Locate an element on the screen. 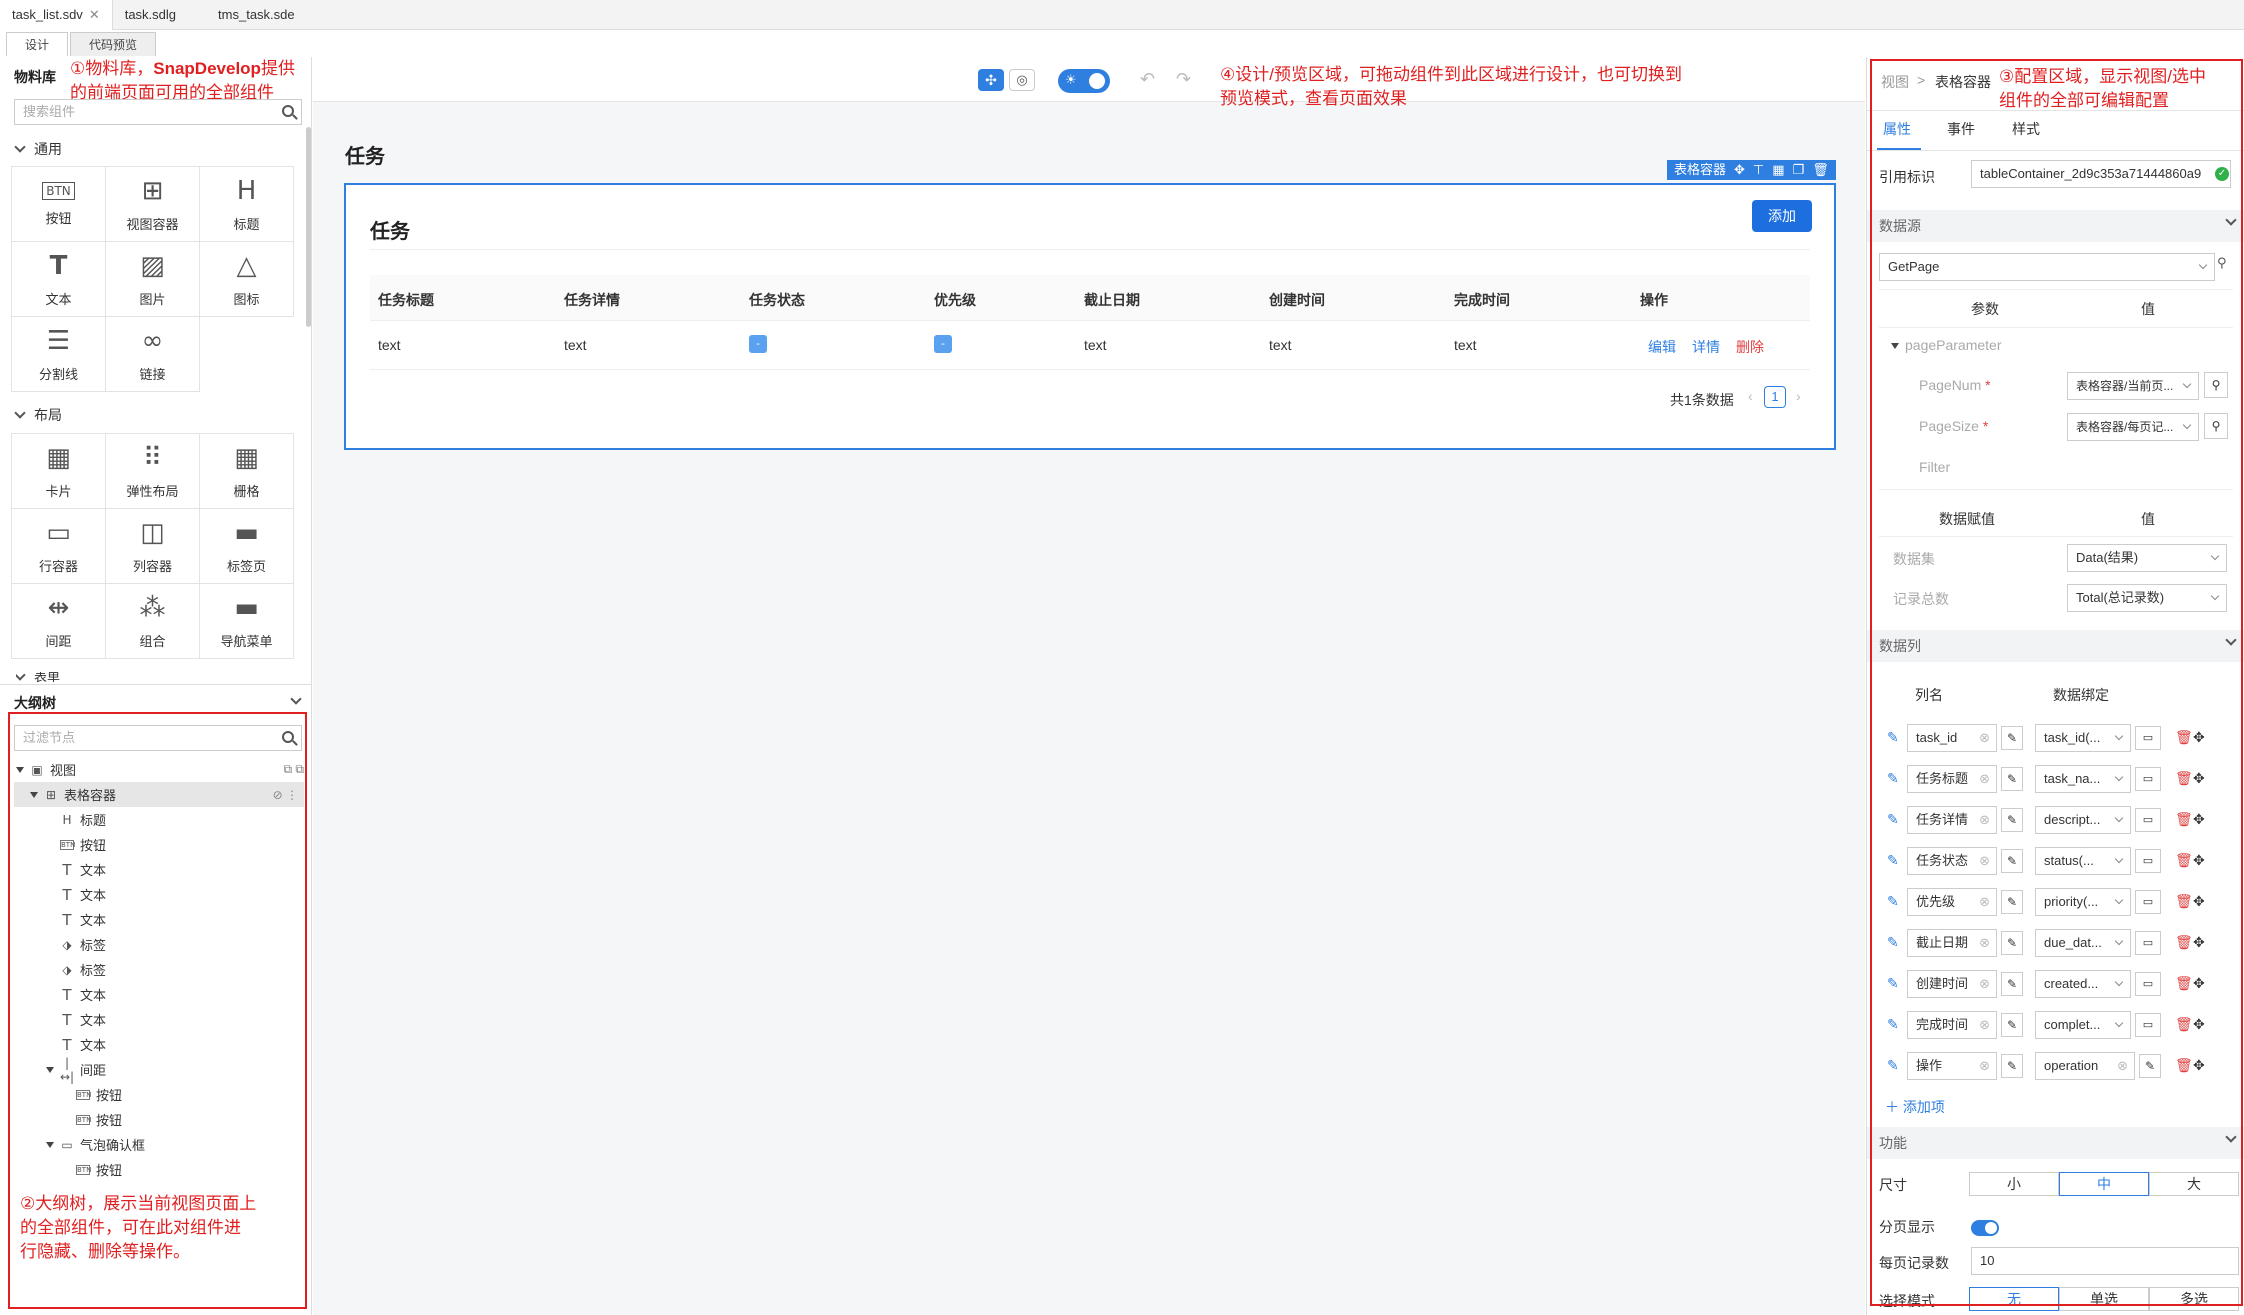 The width and height of the screenshot is (2244, 1315). component-row-container: ▭ 行容器 is located at coordinates (58, 546).